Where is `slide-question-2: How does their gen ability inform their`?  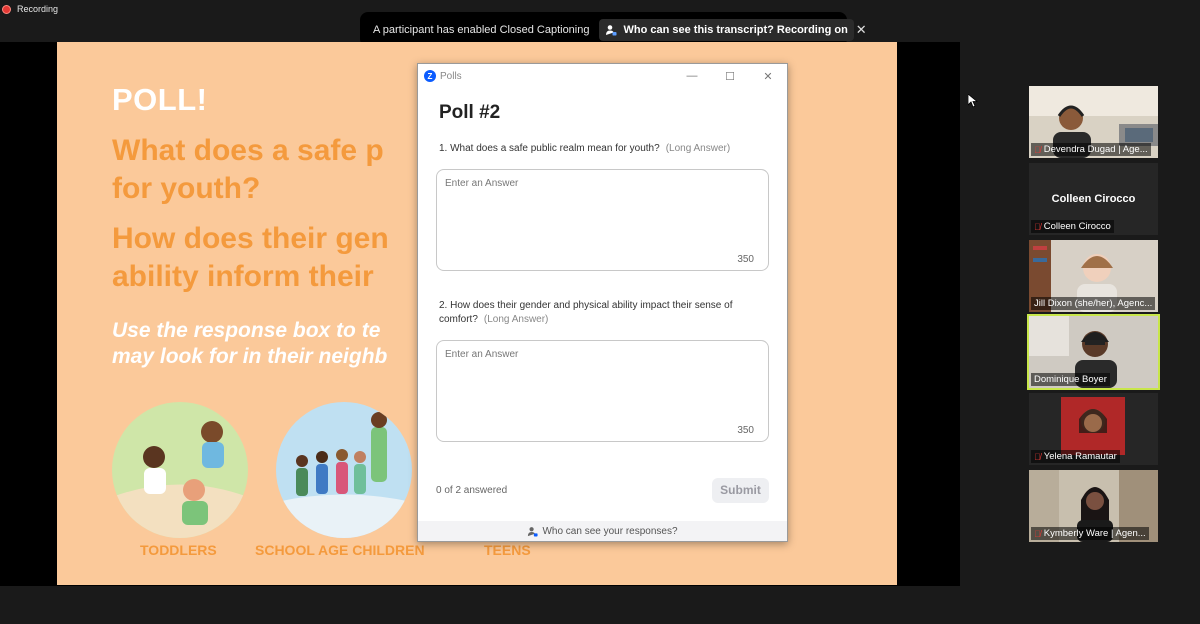 slide-question-2: How does their gen ability inform their is located at coordinates (250, 257).